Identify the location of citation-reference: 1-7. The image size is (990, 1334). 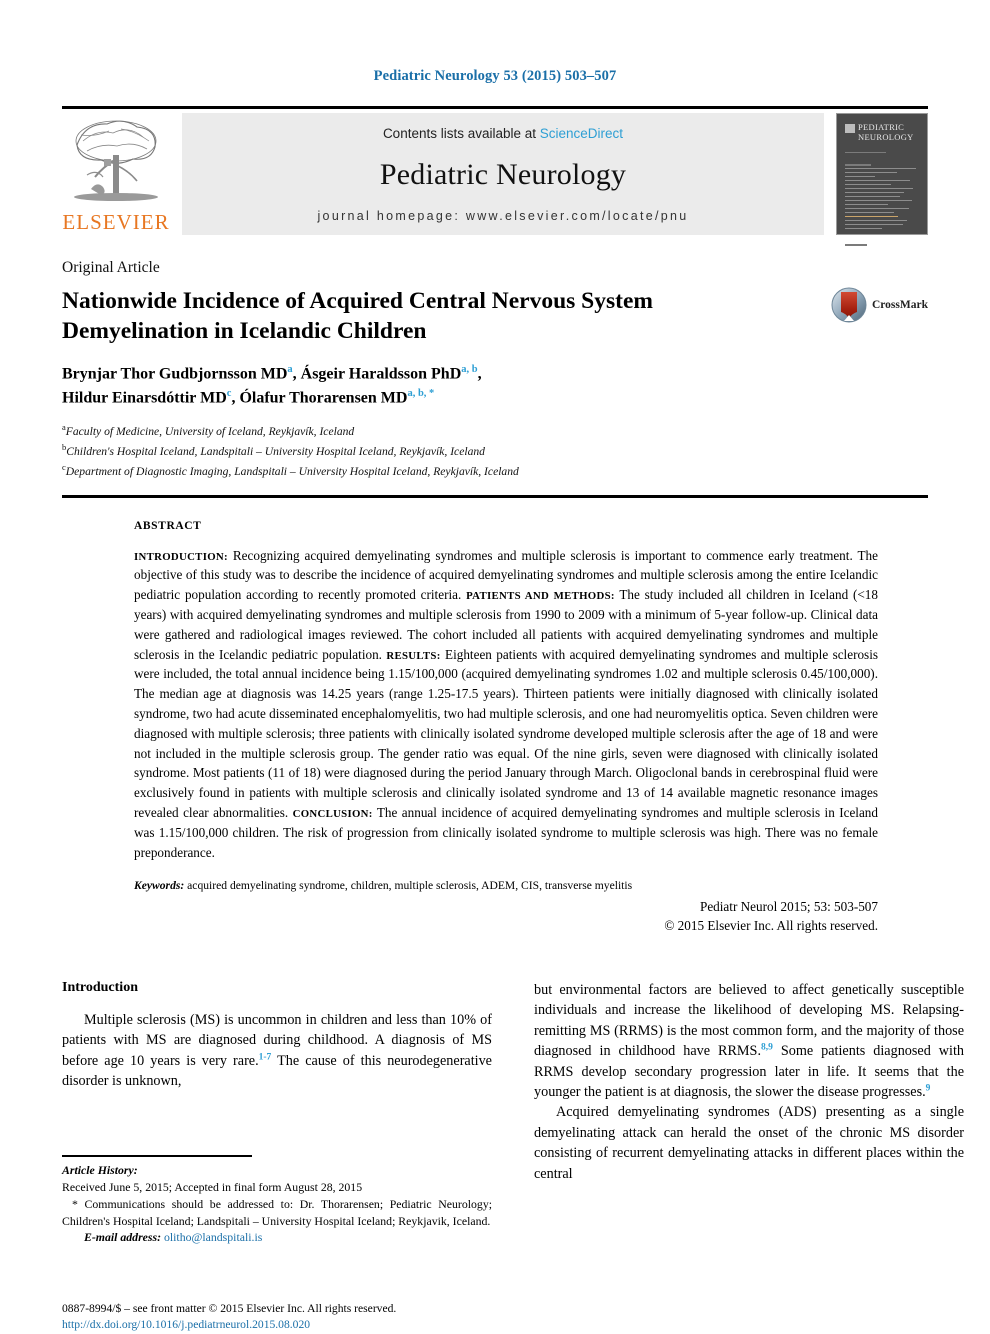
(265, 1057).